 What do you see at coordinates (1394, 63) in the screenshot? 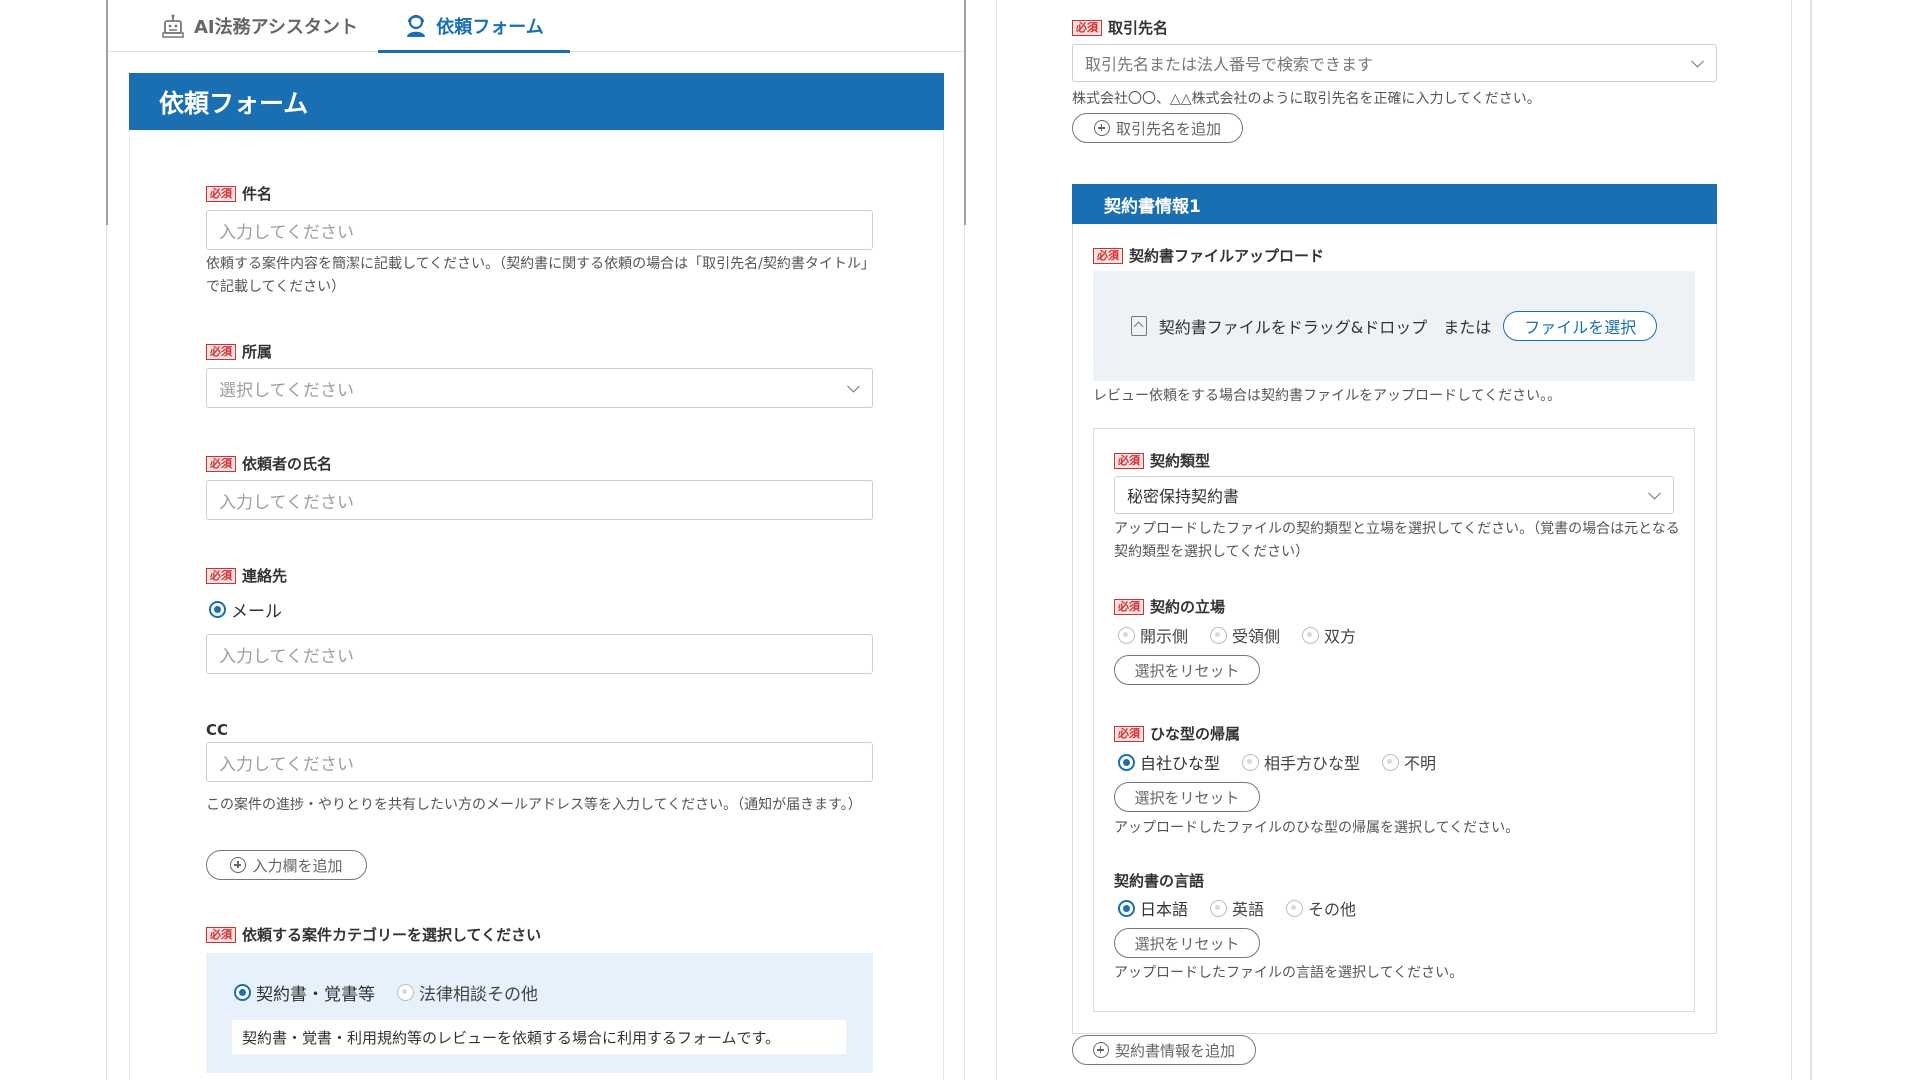
I see `client-select: 取引先名または法人番号で検索できます` at bounding box center [1394, 63].